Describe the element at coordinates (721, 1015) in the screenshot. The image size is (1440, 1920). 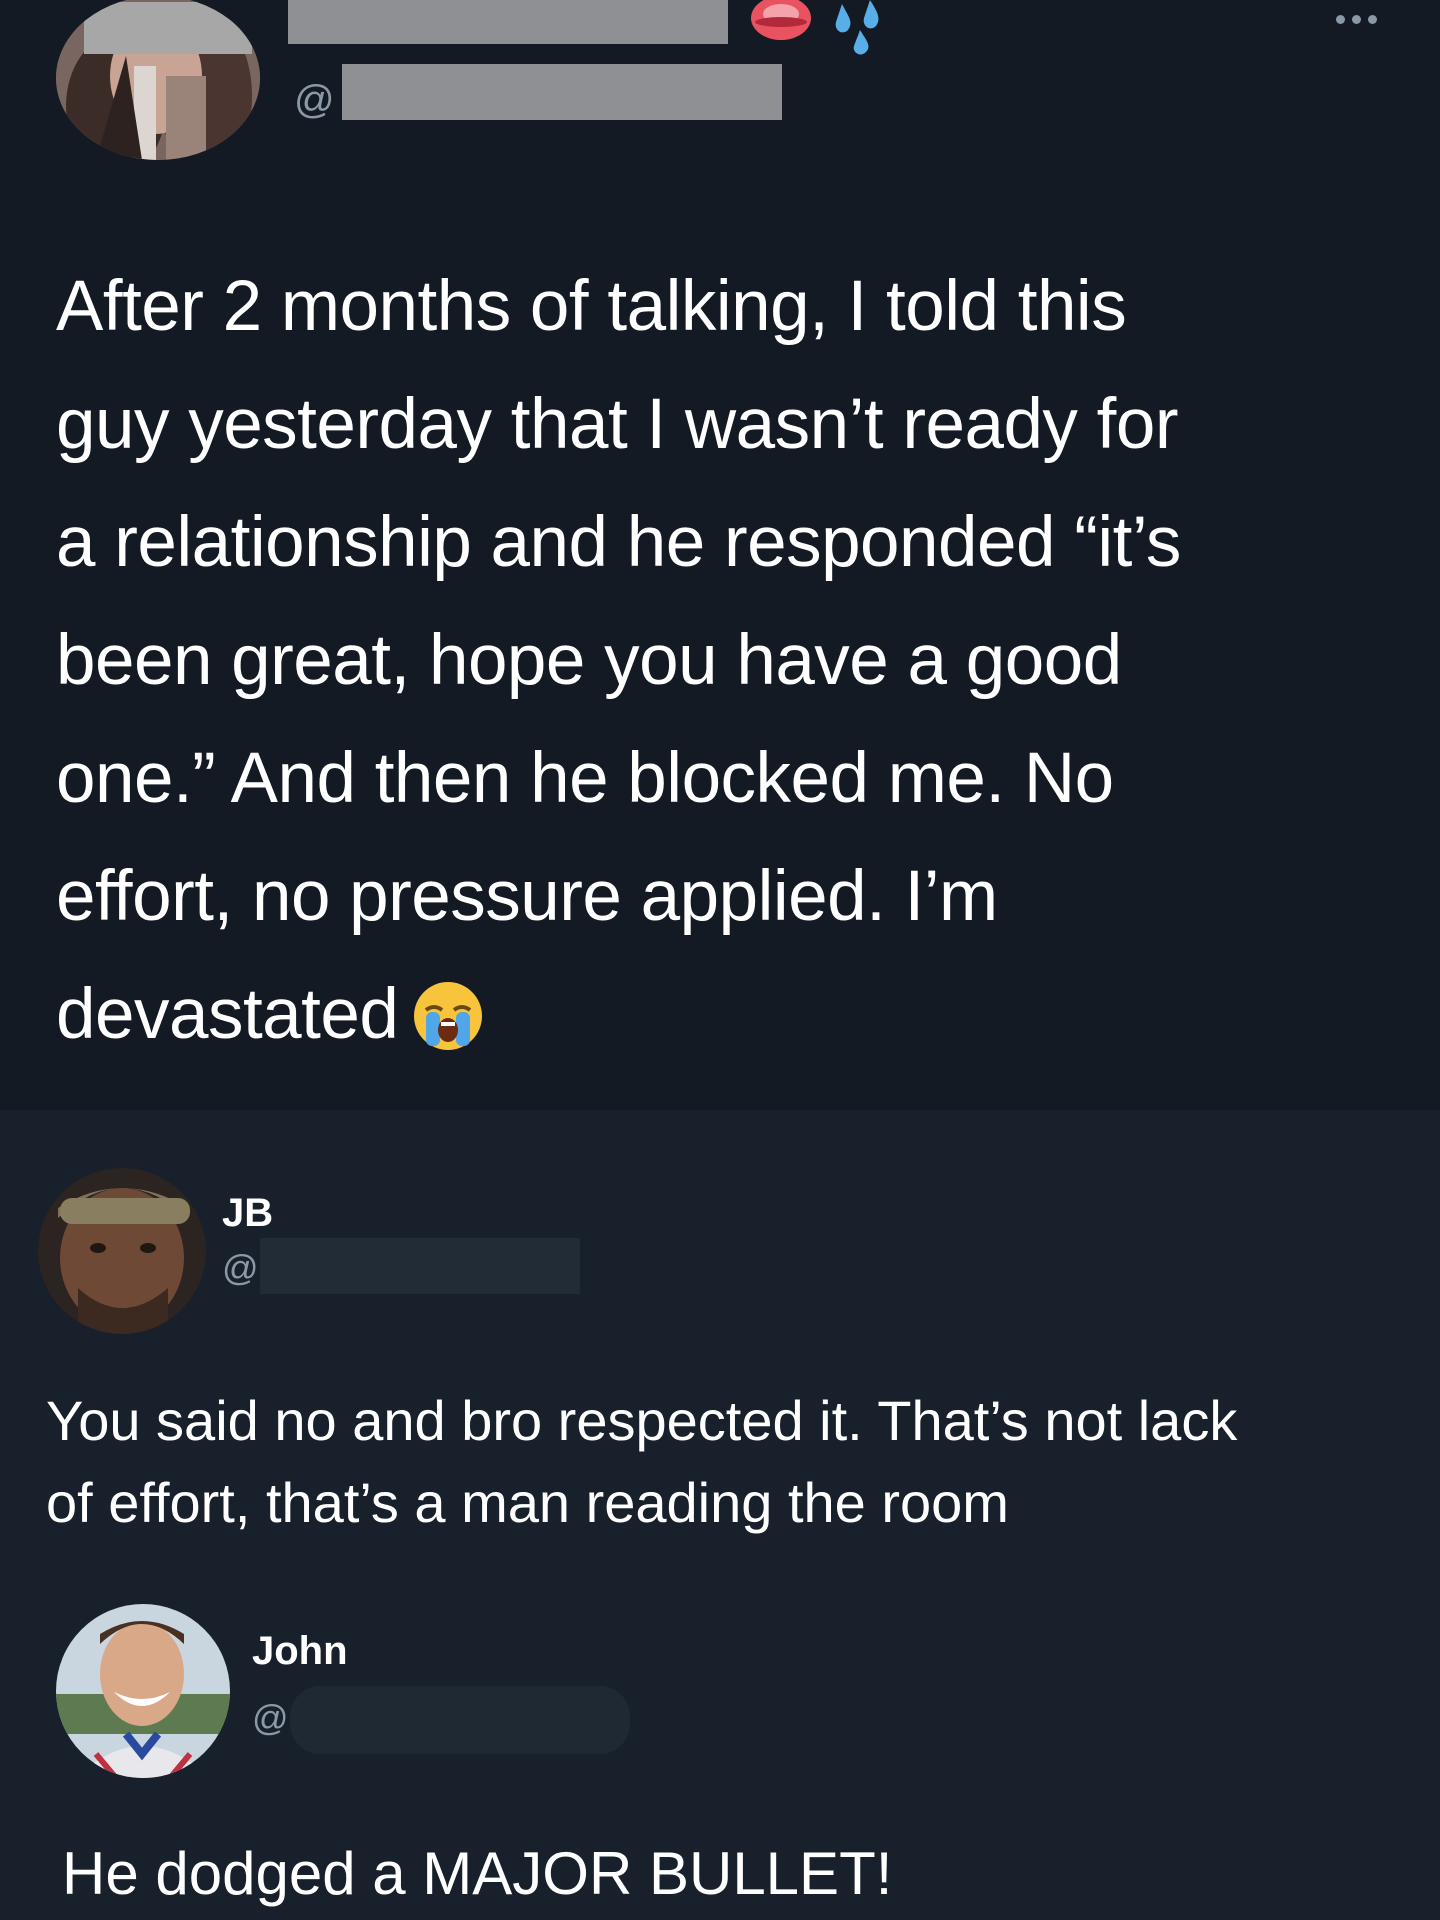
I see `tweet-text-last-line: devastated` at that location.